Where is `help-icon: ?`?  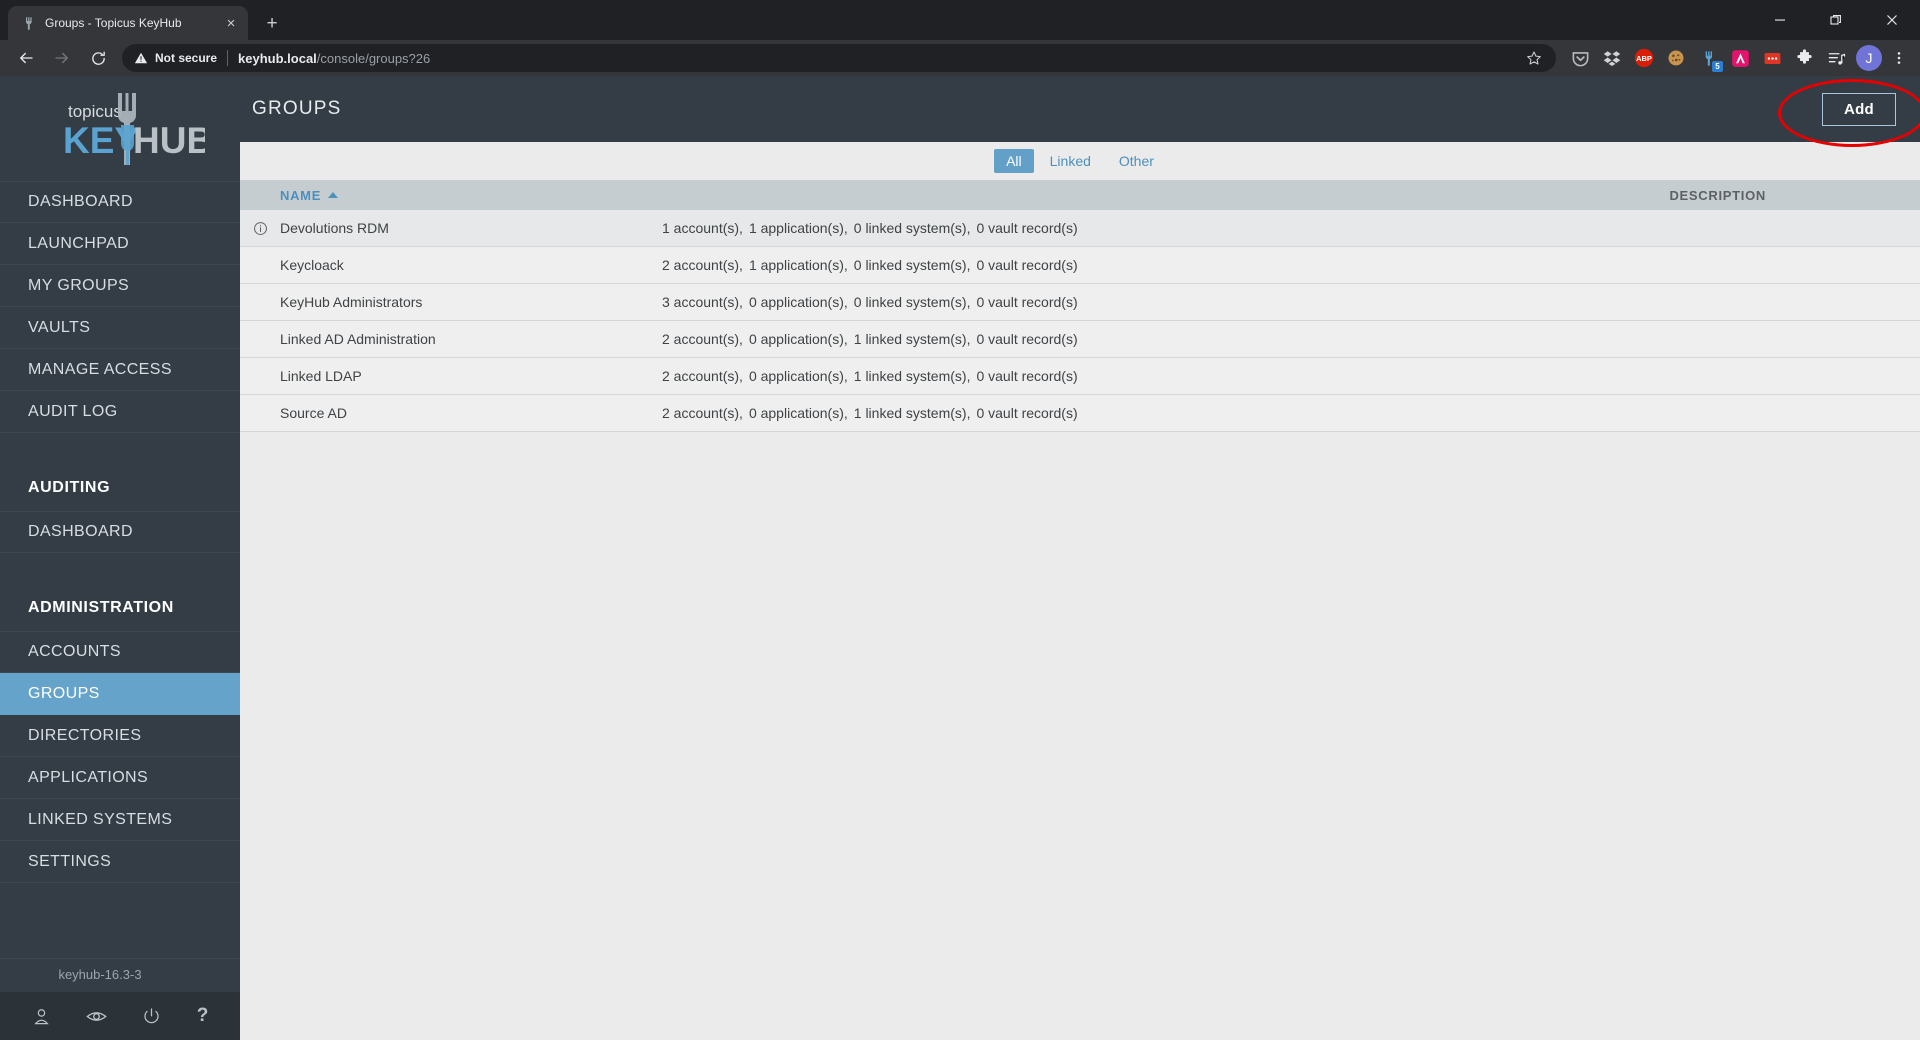 help-icon: ? is located at coordinates (203, 1016).